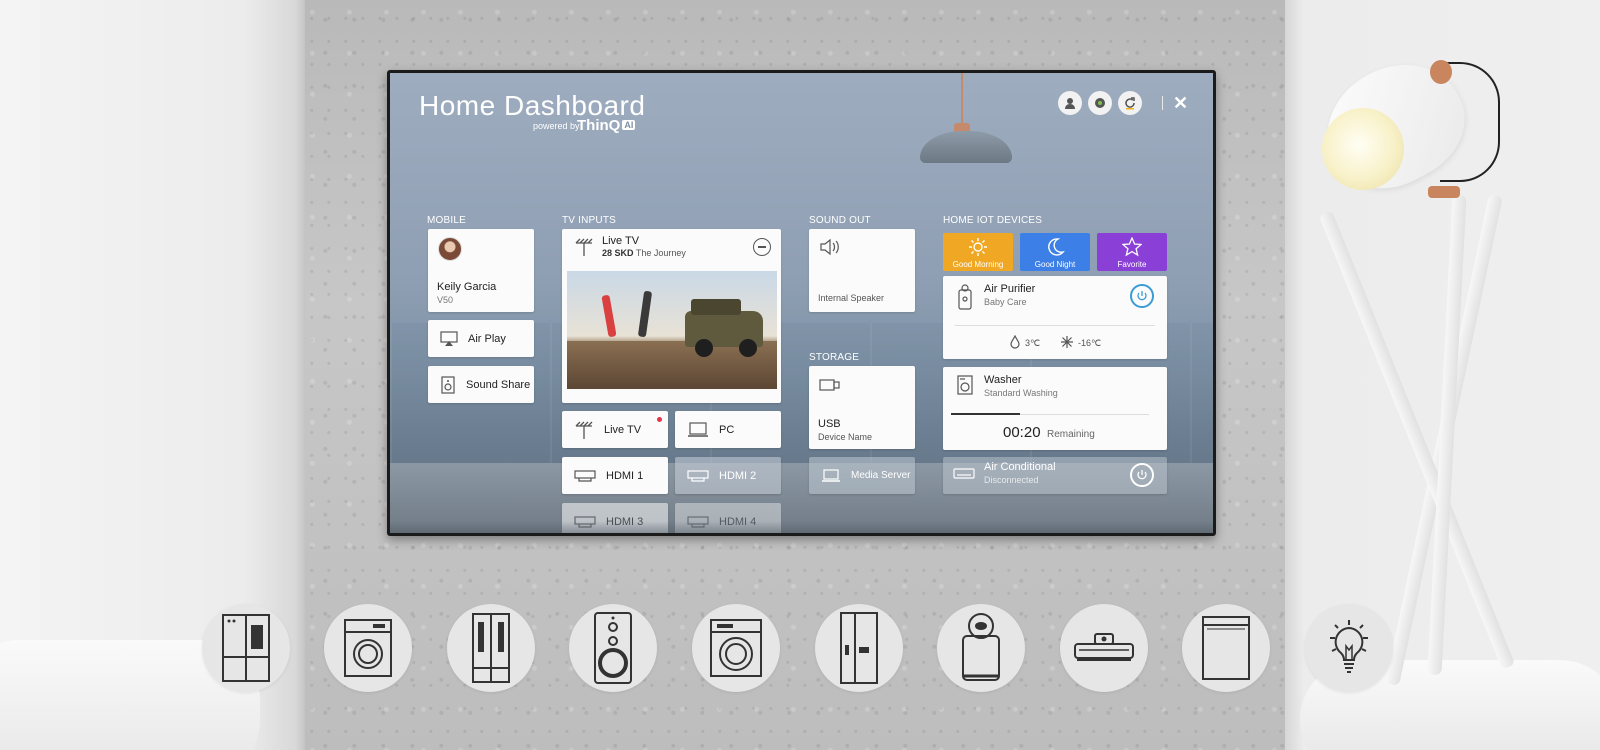  I want to click on close-icon: ✕, so click(1180, 103).